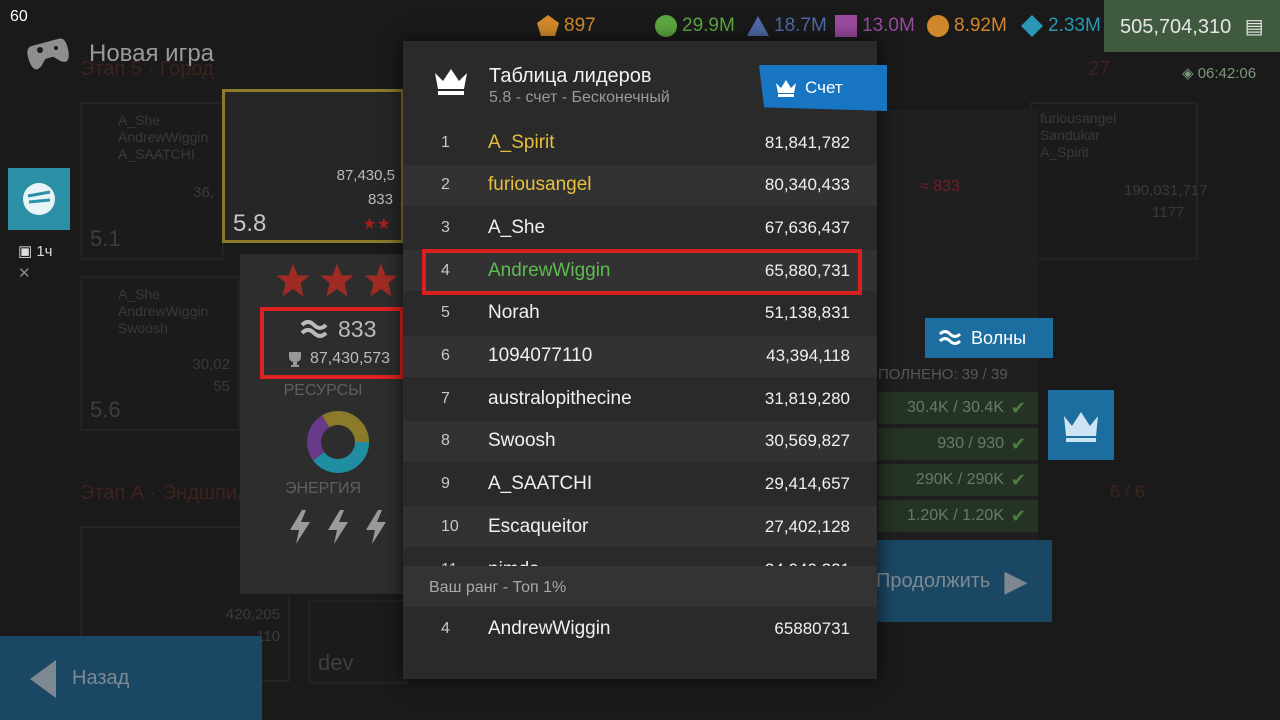  Describe the element at coordinates (101, 678) in the screenshot. I see `back-button-label: Назад` at that location.